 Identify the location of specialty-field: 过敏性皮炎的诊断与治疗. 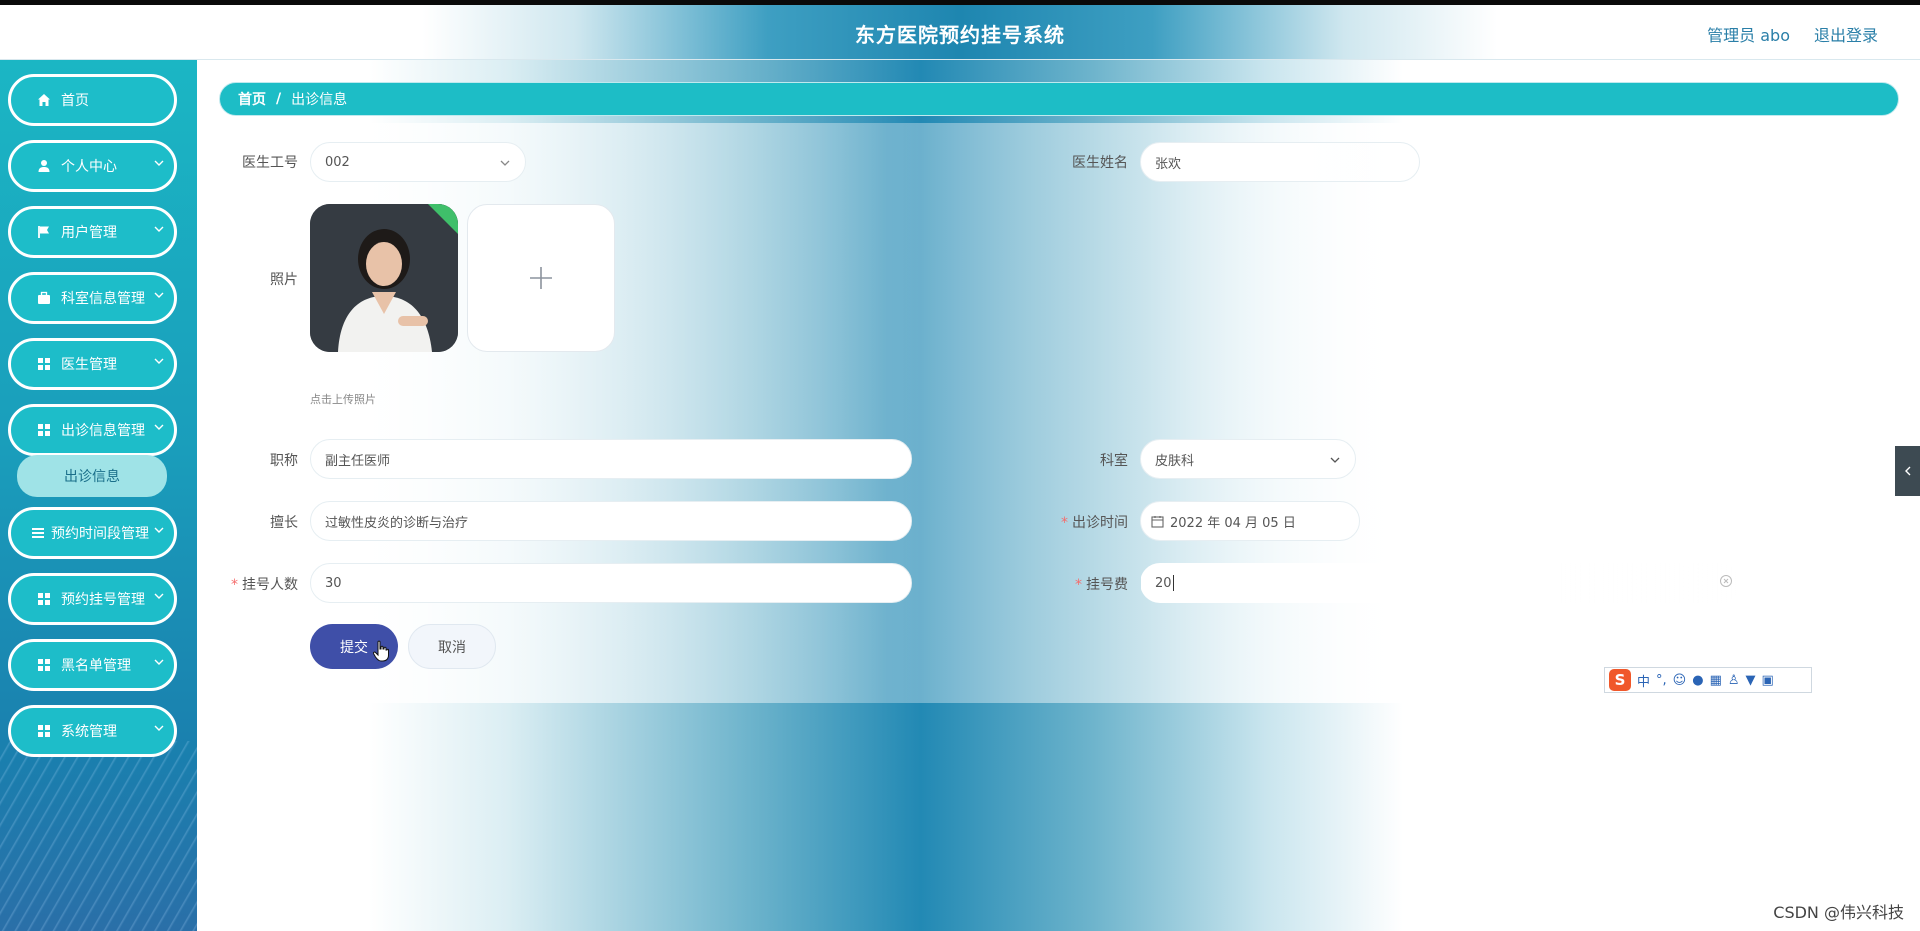
(611, 521).